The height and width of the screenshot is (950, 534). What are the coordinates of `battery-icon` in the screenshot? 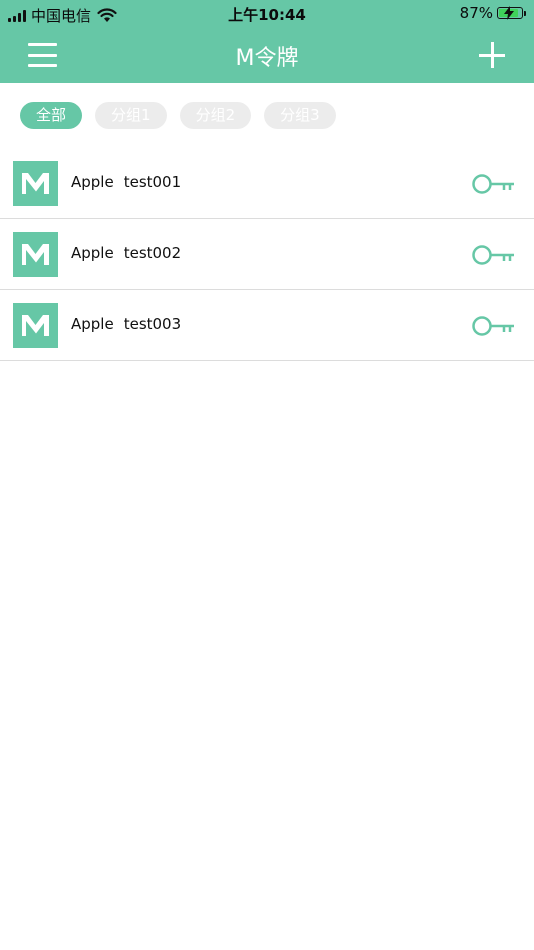 It's located at (510, 13).